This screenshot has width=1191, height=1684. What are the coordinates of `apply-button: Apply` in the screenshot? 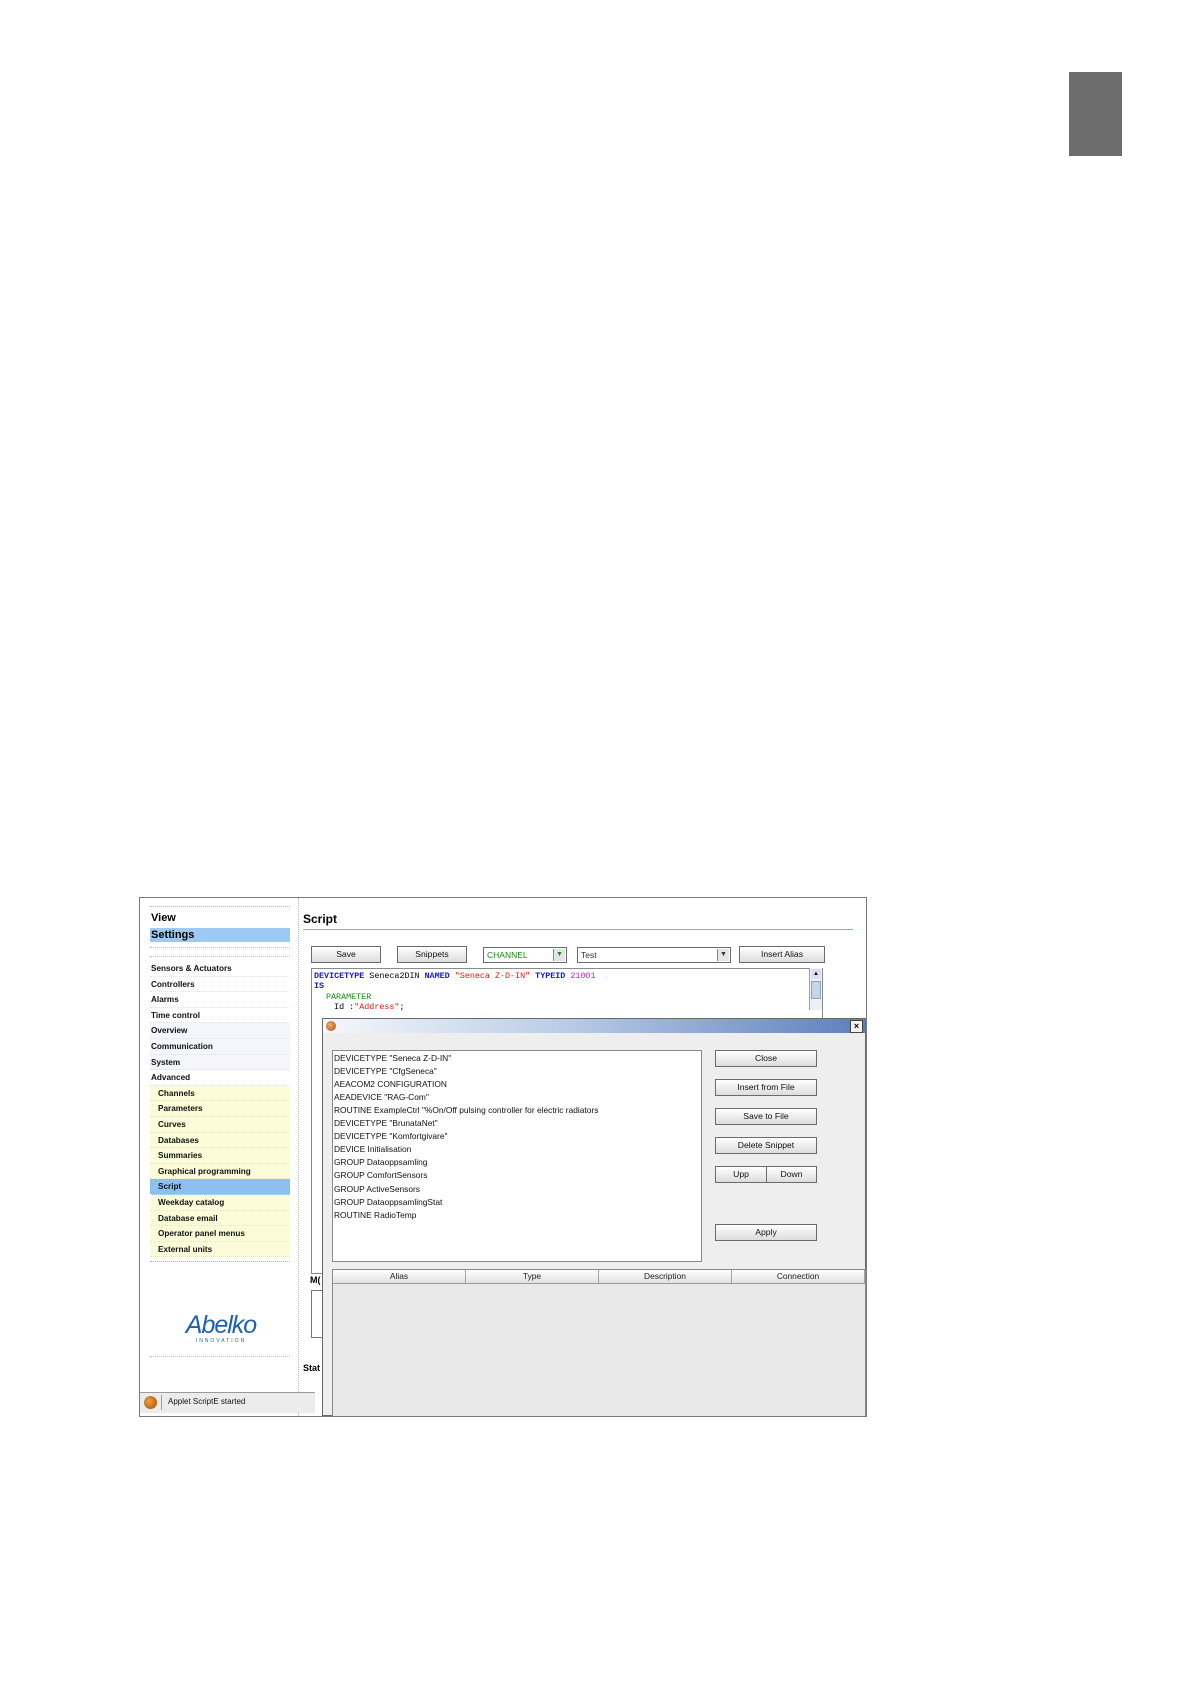 It's located at (766, 1232).